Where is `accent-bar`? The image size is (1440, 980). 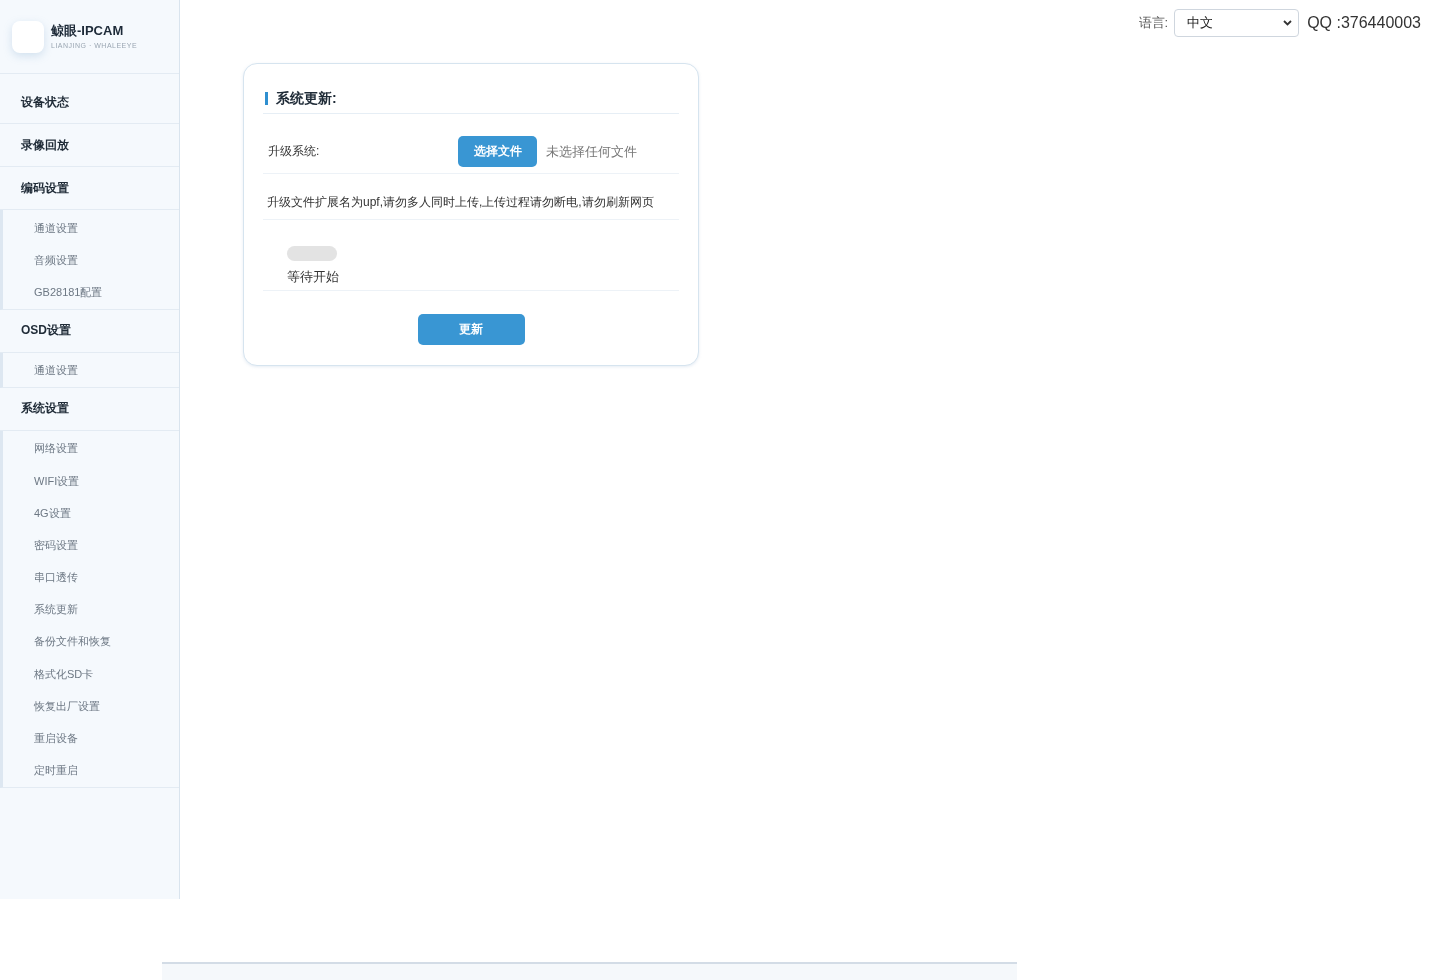
accent-bar is located at coordinates (266, 98).